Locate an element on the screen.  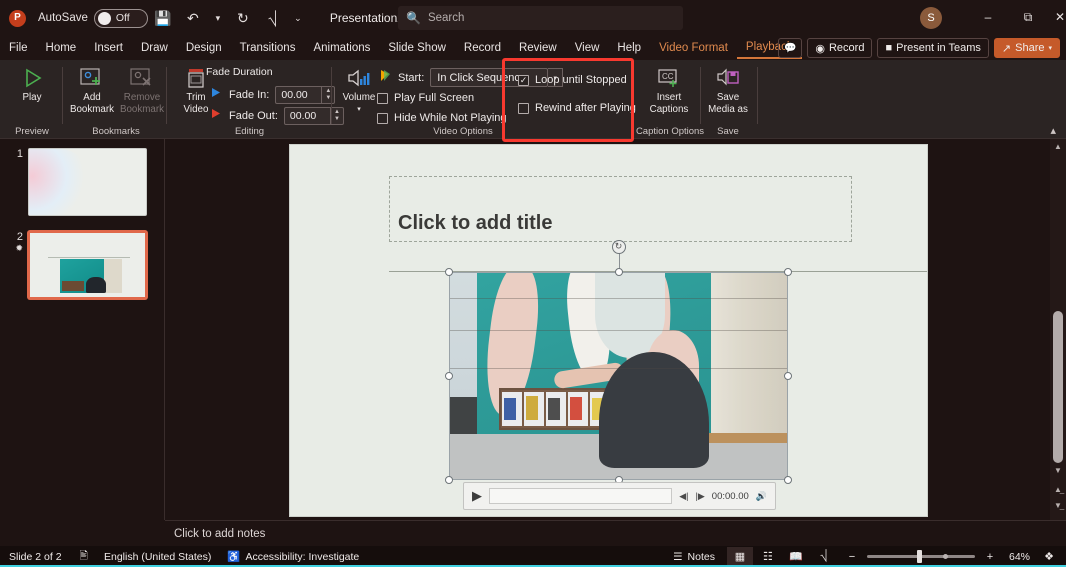
search-input is located at coordinates (537, 18).